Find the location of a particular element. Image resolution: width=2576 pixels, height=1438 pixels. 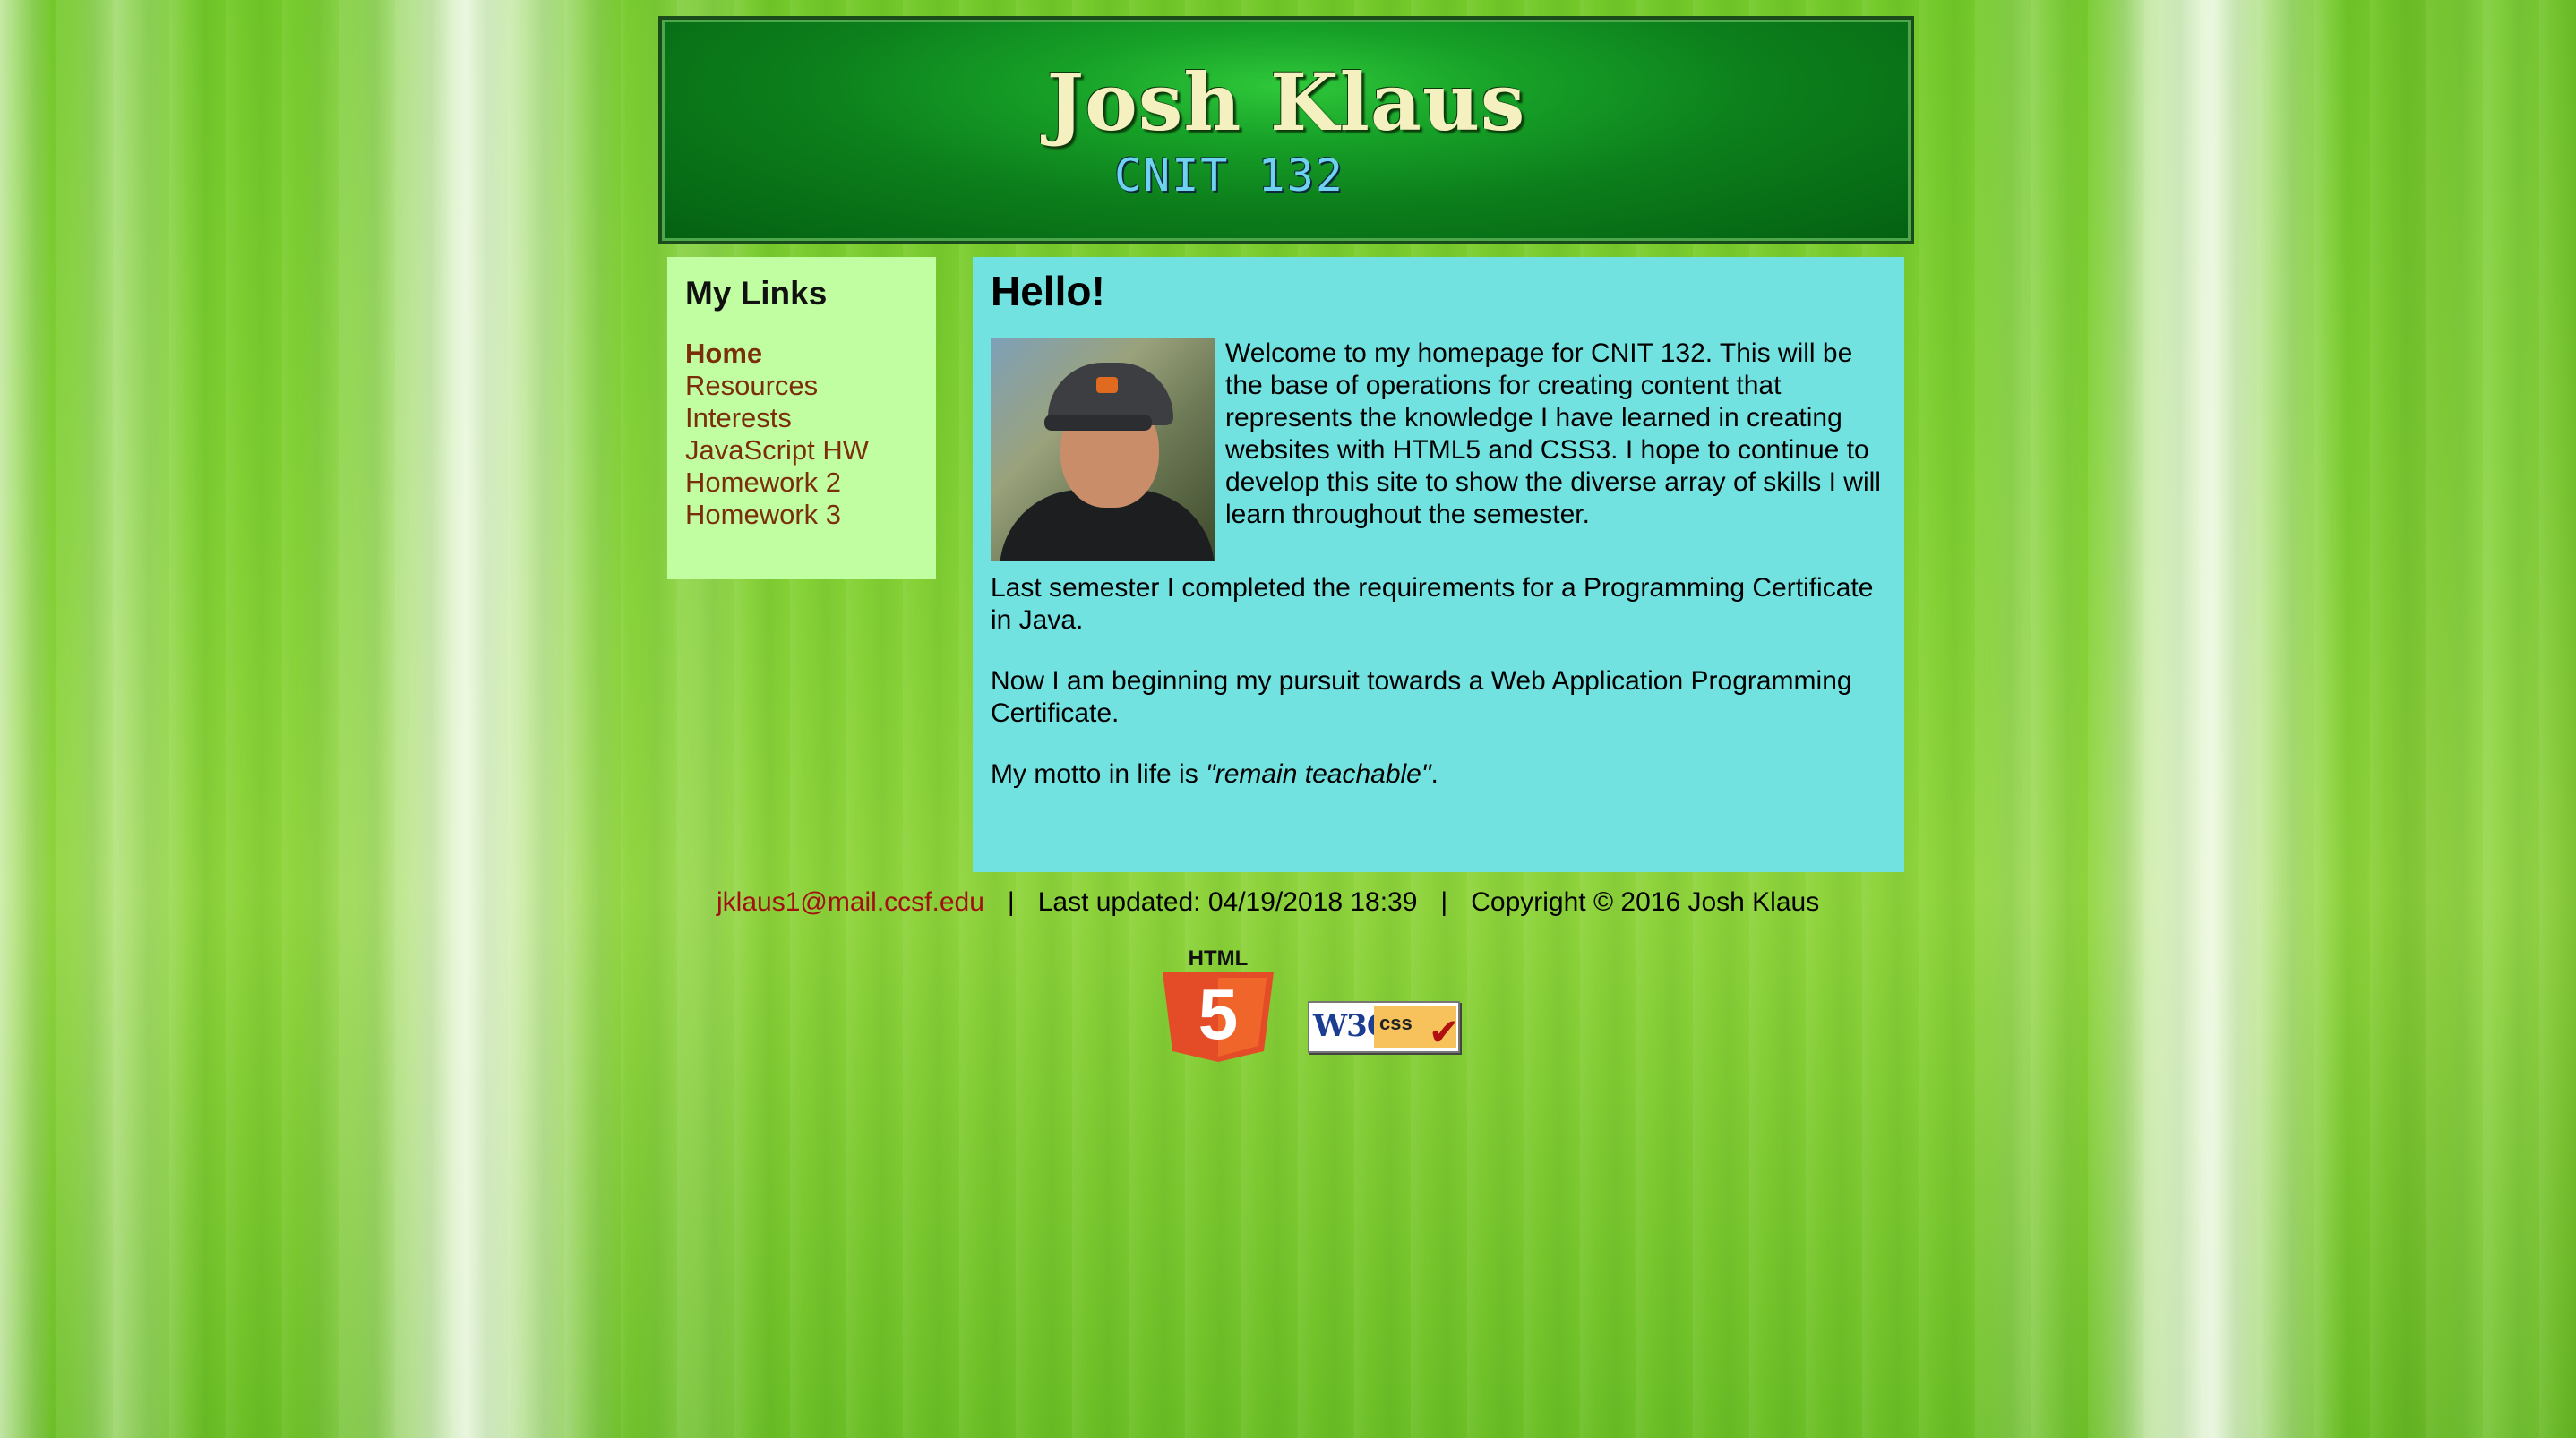

css-label: css is located at coordinates (1396, 1023).